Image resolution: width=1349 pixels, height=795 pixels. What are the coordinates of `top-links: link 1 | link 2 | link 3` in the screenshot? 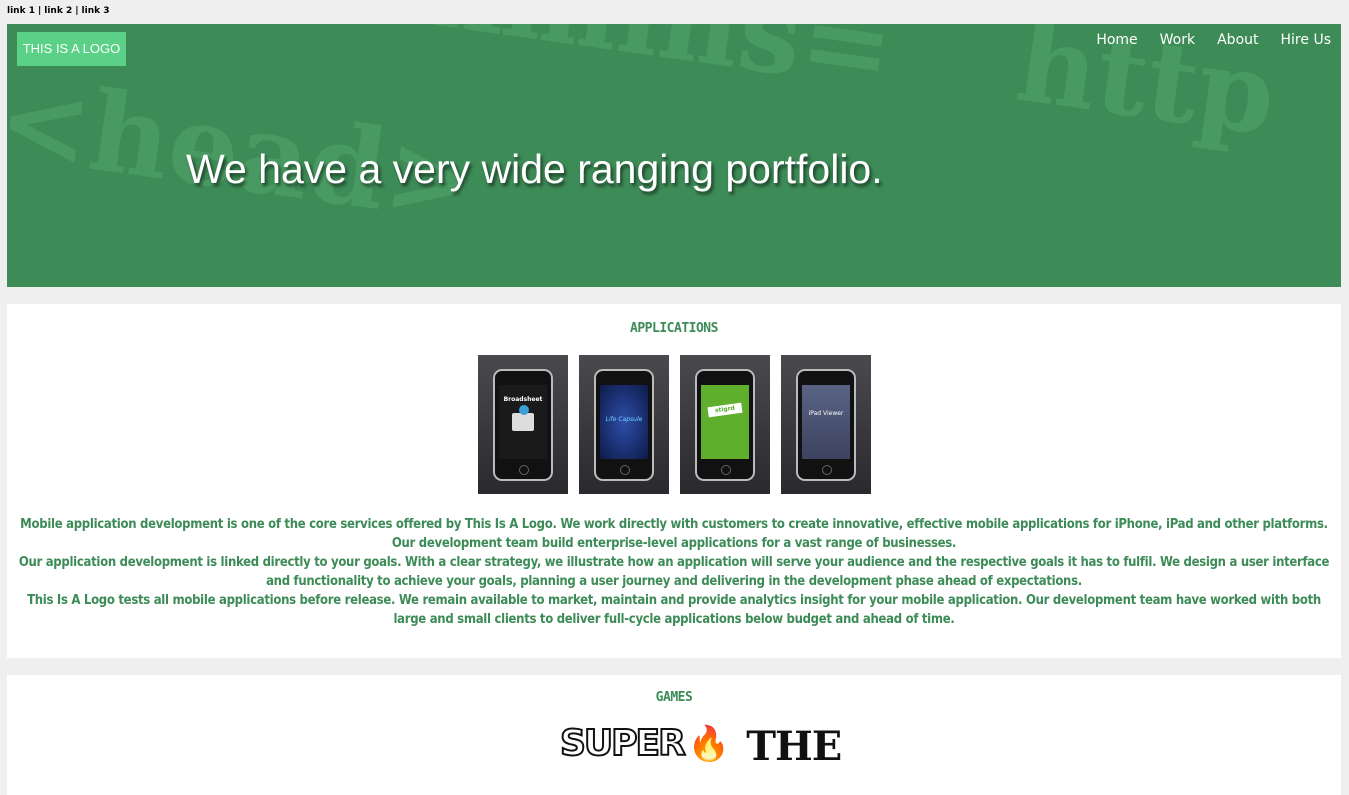 It's located at (58, 11).